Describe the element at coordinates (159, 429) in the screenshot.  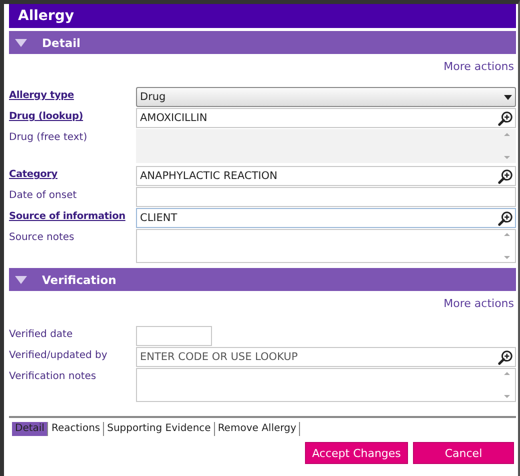
I see `tab: Supporting Evidence` at that location.